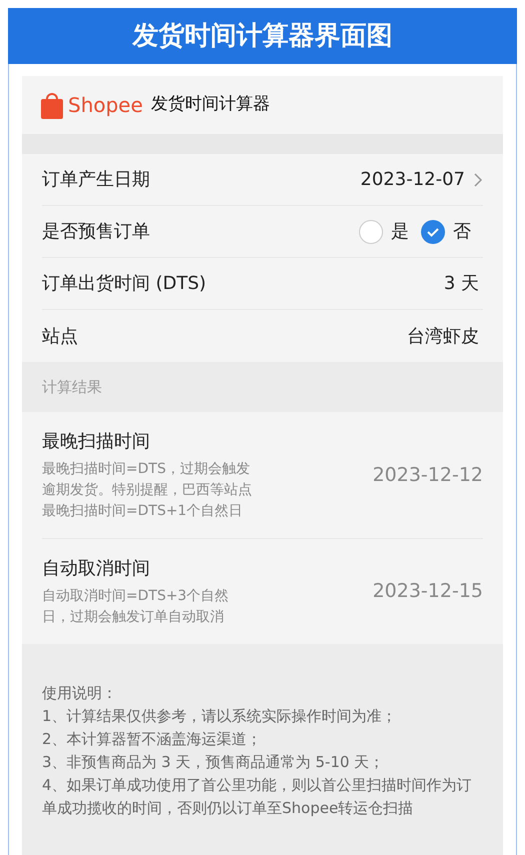 The width and height of the screenshot is (525, 855). What do you see at coordinates (257, 797) in the screenshot?
I see `instruction-item: 4、如果订单成功使用了首公里功能，则以首公里扫描时间作为订单成功揽收的时间，否则仍以订单至Shopee转运仓扫描` at bounding box center [257, 797].